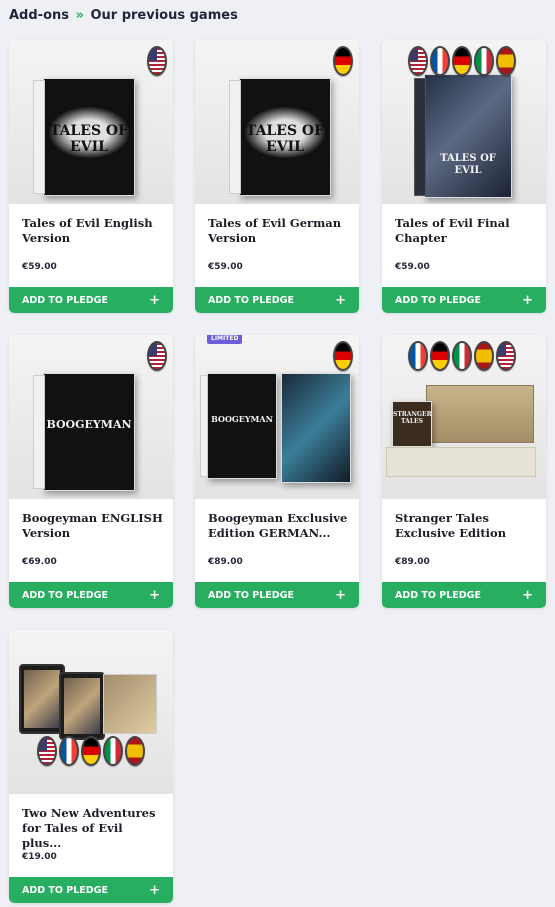 Image resolution: width=555 pixels, height=907 pixels. Describe the element at coordinates (412, 417) in the screenshot. I see `box-logo-text: STRANGER TALES` at that location.